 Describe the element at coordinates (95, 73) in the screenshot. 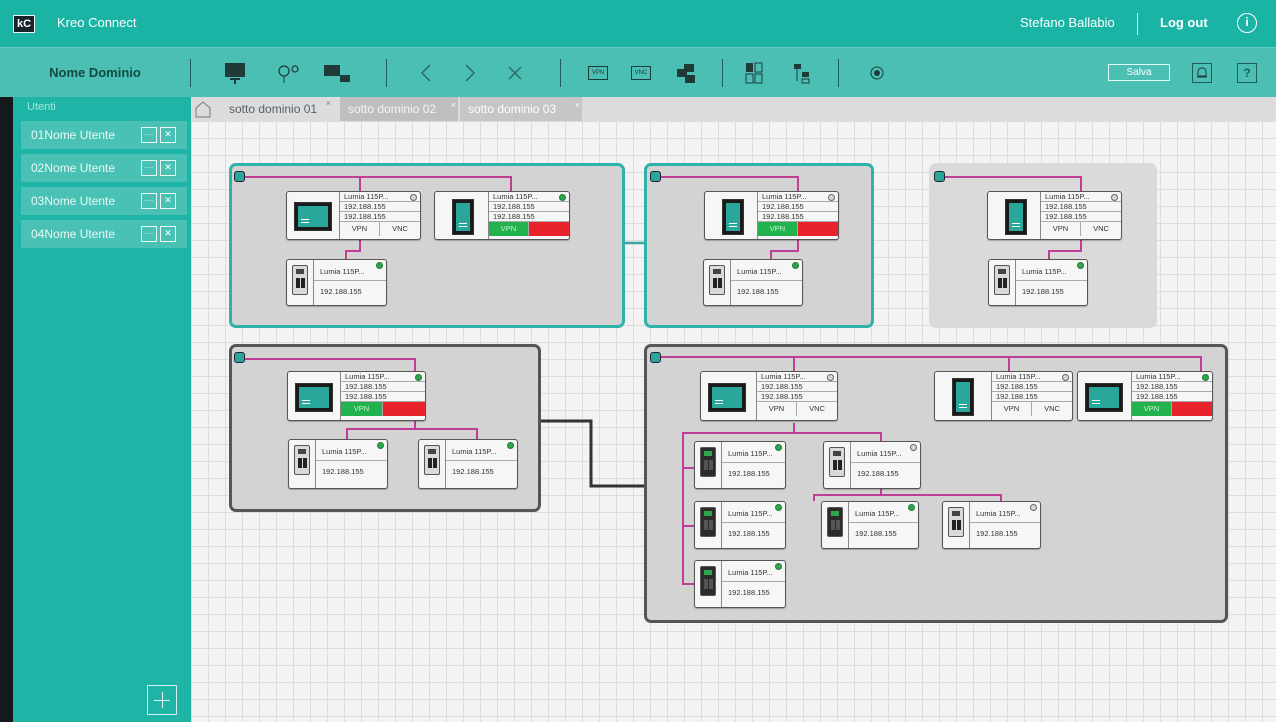

I see `domain-name: Nome Dominio` at that location.